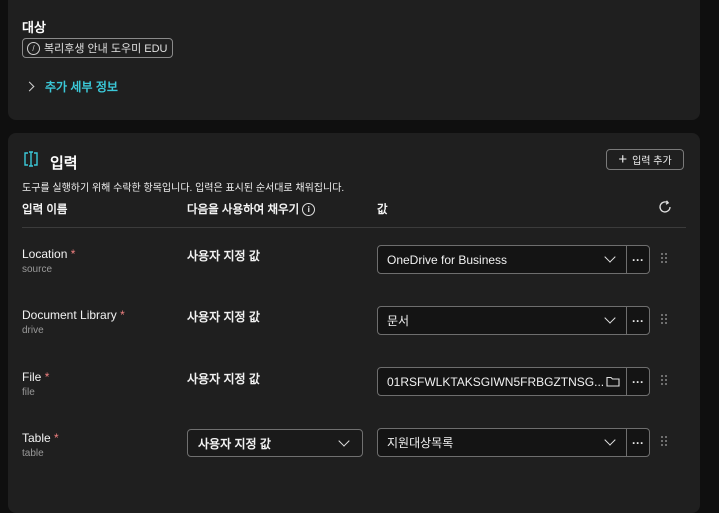 The height and width of the screenshot is (513, 719). What do you see at coordinates (652, 161) in the screenshot?
I see `add-input-label: 입력 추가` at bounding box center [652, 161].